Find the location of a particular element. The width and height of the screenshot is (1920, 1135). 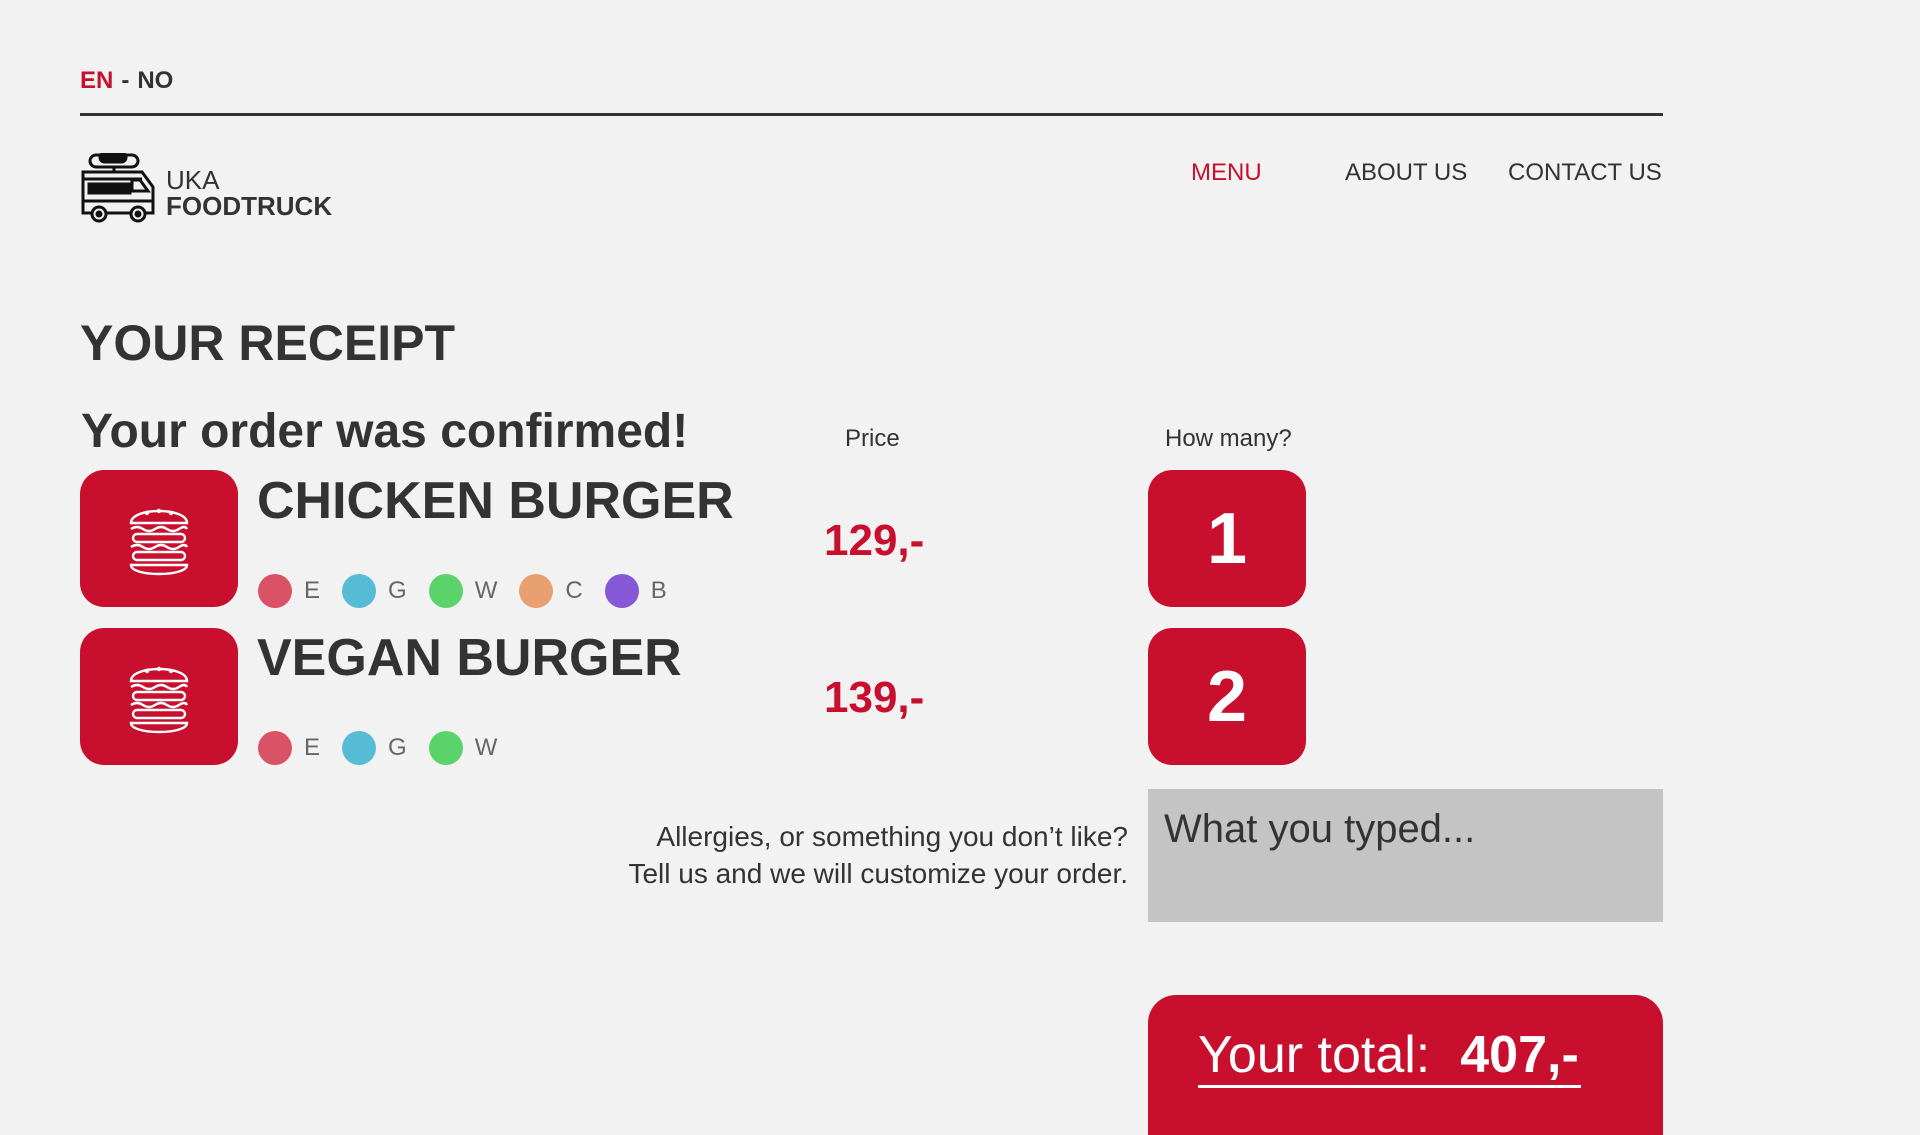

allergen-list: E G W is located at coordinates (388, 748).